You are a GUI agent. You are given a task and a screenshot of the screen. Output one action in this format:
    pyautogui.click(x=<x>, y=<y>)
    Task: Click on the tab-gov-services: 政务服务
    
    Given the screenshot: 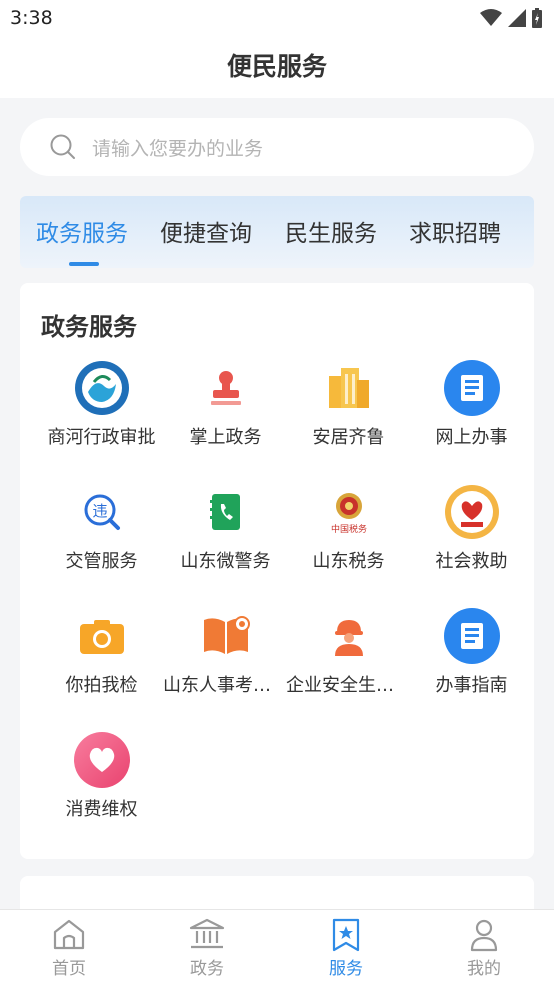 What is the action you would take?
    pyautogui.click(x=82, y=231)
    